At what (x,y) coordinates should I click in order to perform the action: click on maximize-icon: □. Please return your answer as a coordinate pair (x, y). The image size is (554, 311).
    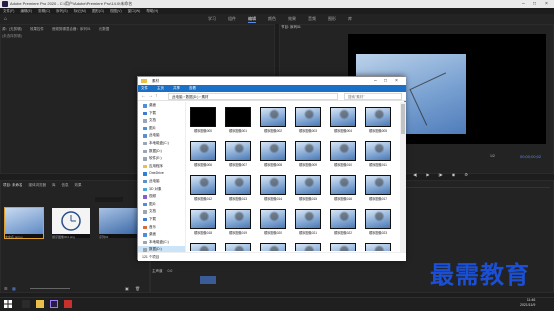
    Looking at the image, I should click on (534, 4).